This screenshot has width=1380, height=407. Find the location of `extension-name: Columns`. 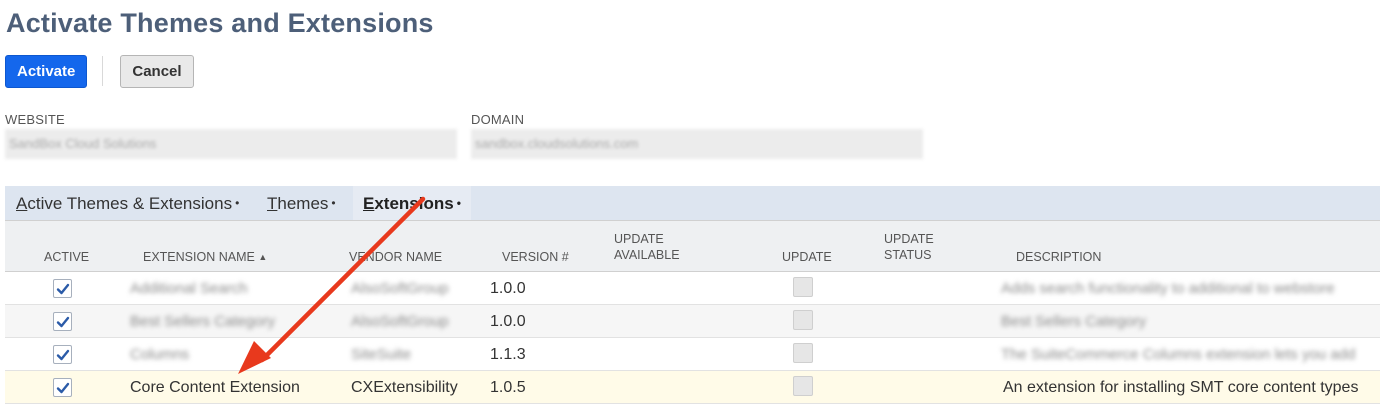

extension-name: Columns is located at coordinates (160, 354).